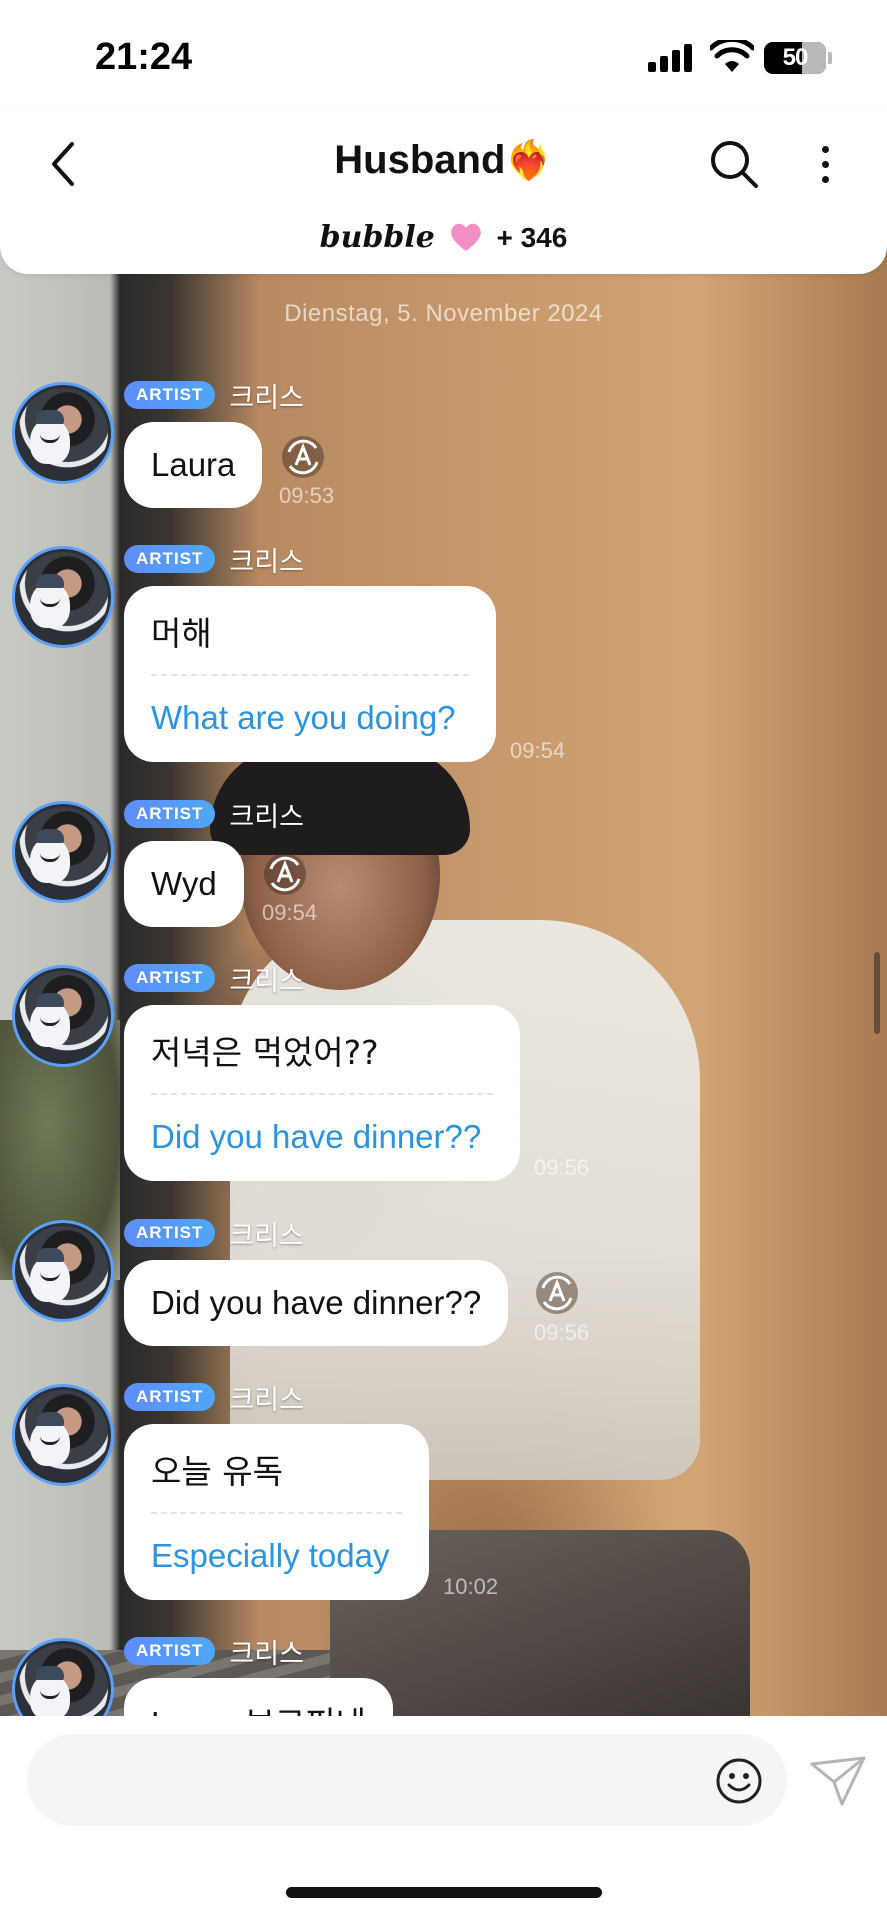 This screenshot has width=887, height=1920. I want to click on message-text: Did you have dinner??, so click(316, 1302).